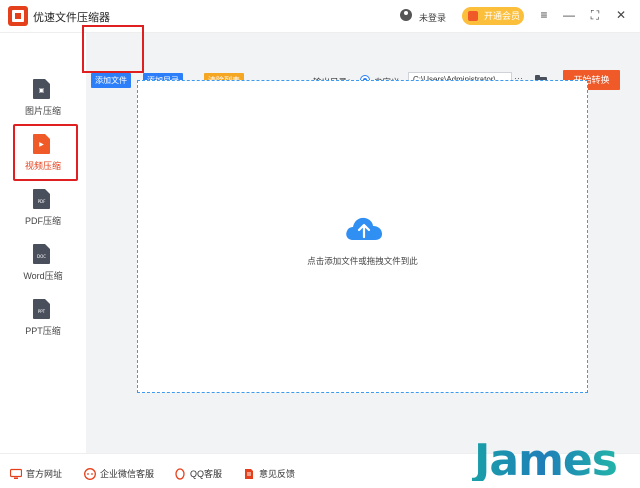 The height and width of the screenshot is (488, 640). I want to click on wechat-support-link: 企业微信客服, so click(119, 474).